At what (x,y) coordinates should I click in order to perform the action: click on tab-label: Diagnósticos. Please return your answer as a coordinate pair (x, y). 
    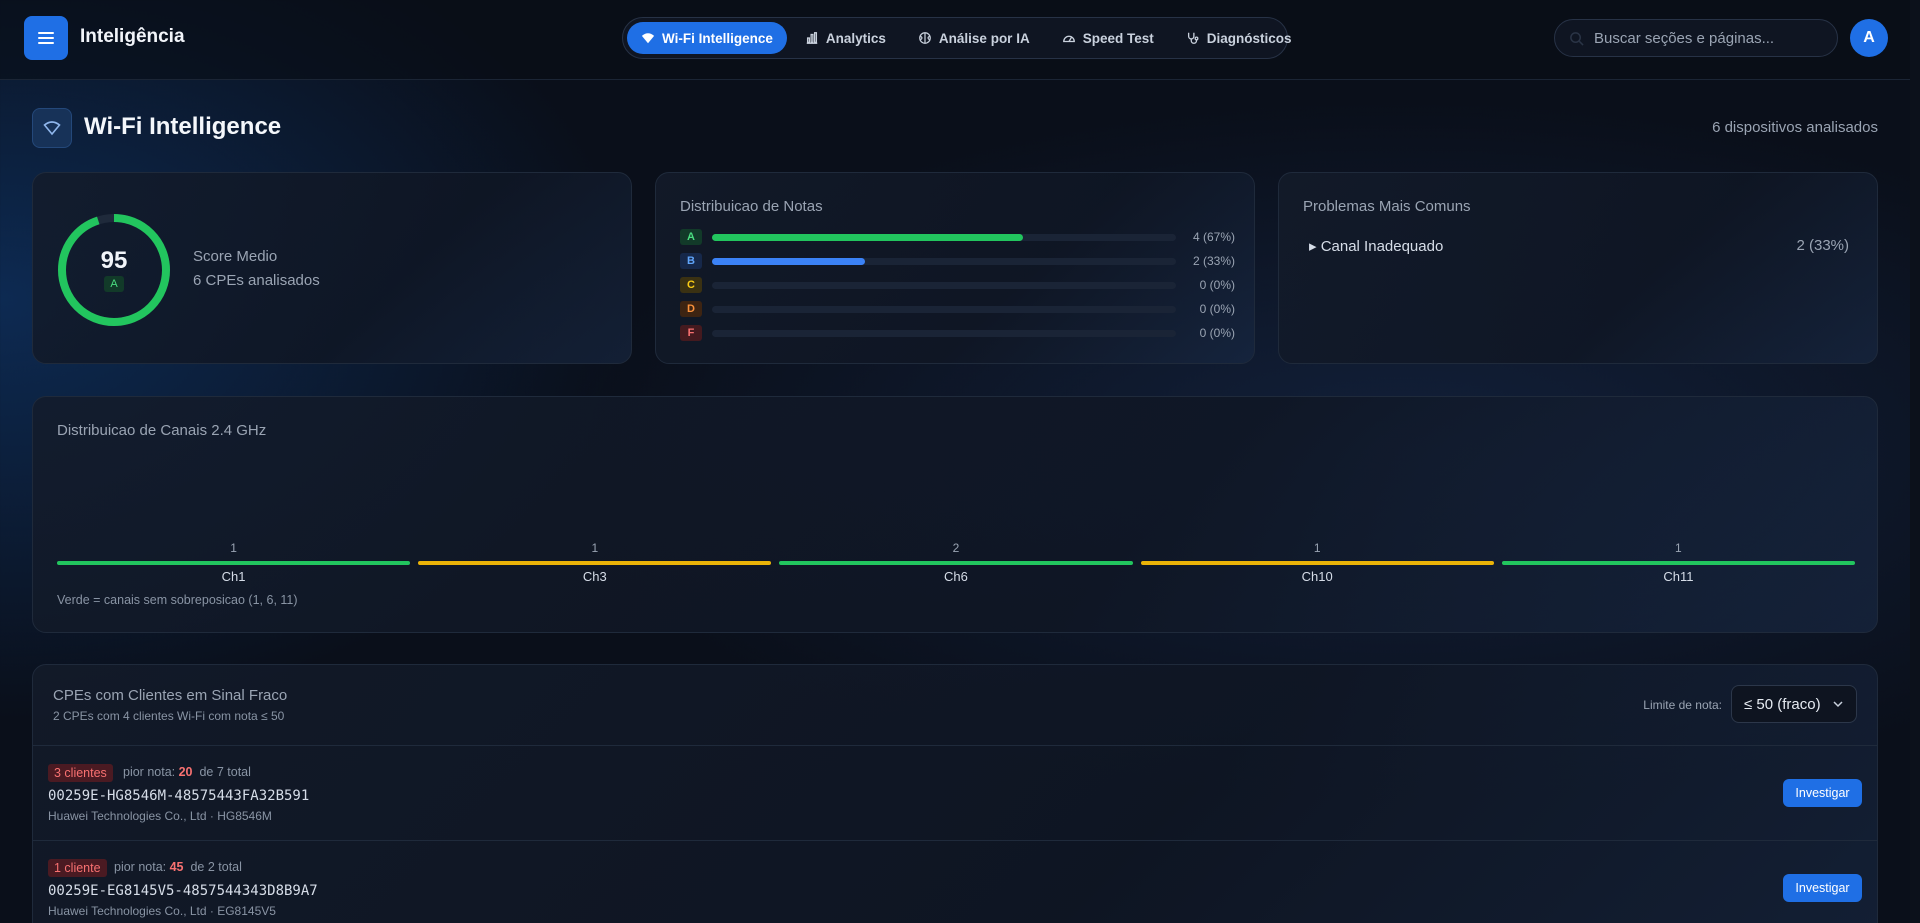
    Looking at the image, I should click on (1249, 38).